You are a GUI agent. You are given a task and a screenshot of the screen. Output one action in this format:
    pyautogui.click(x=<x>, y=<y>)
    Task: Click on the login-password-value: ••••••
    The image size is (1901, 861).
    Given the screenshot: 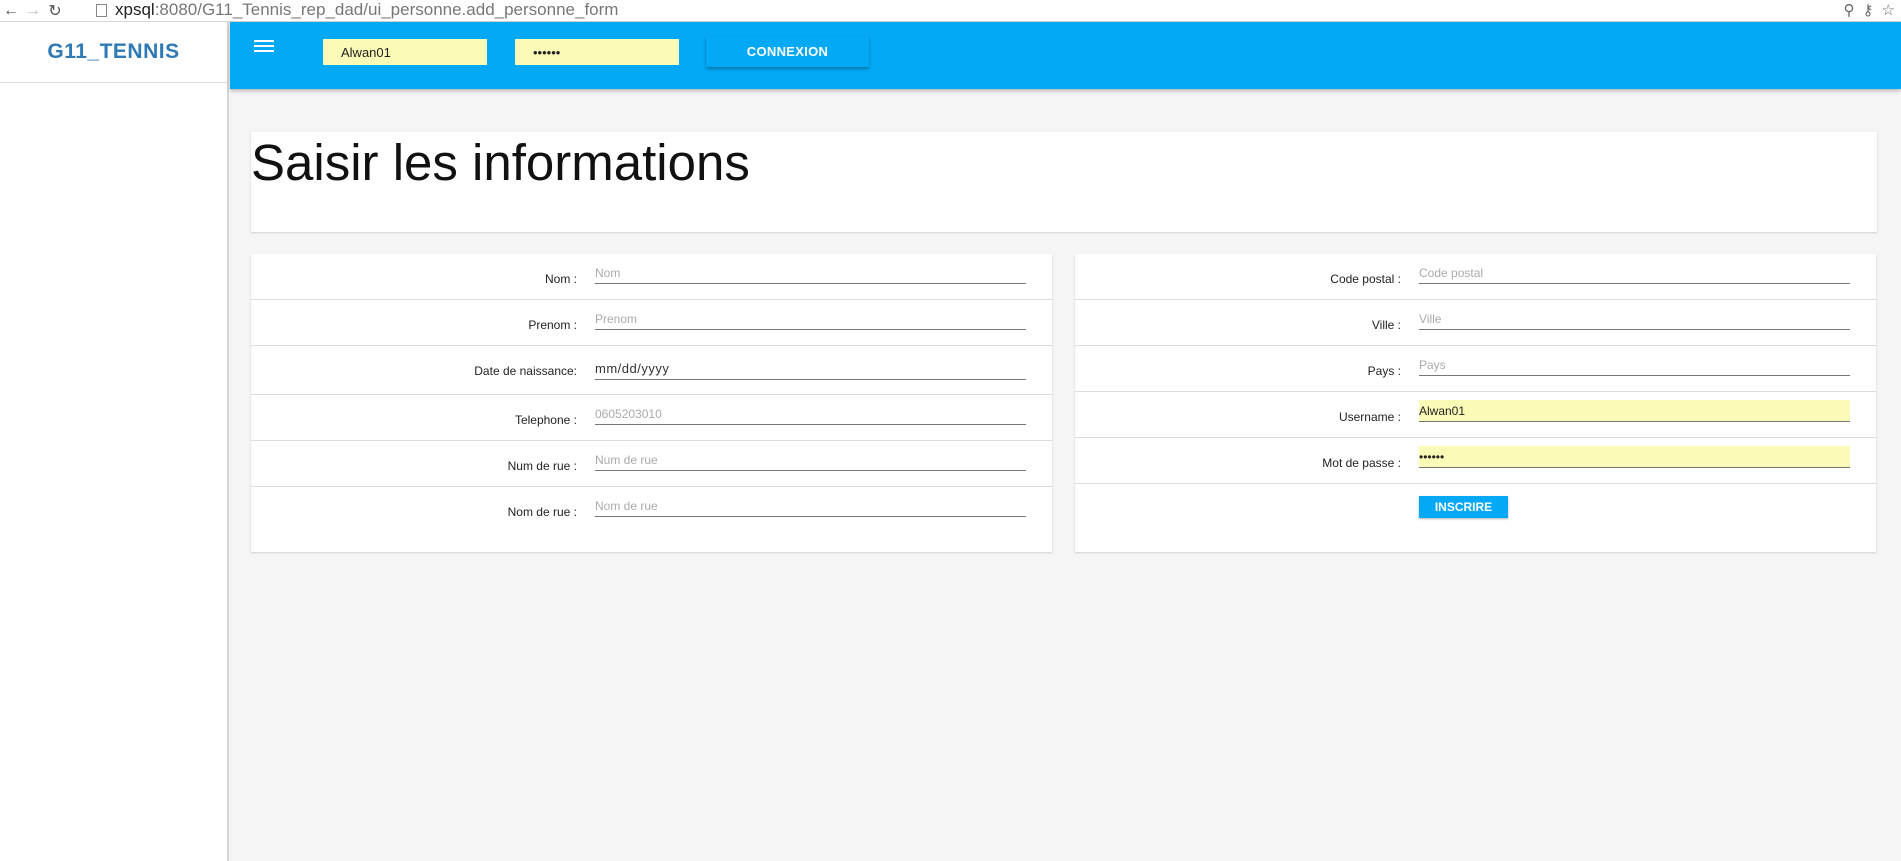 What is the action you would take?
    pyautogui.click(x=547, y=52)
    